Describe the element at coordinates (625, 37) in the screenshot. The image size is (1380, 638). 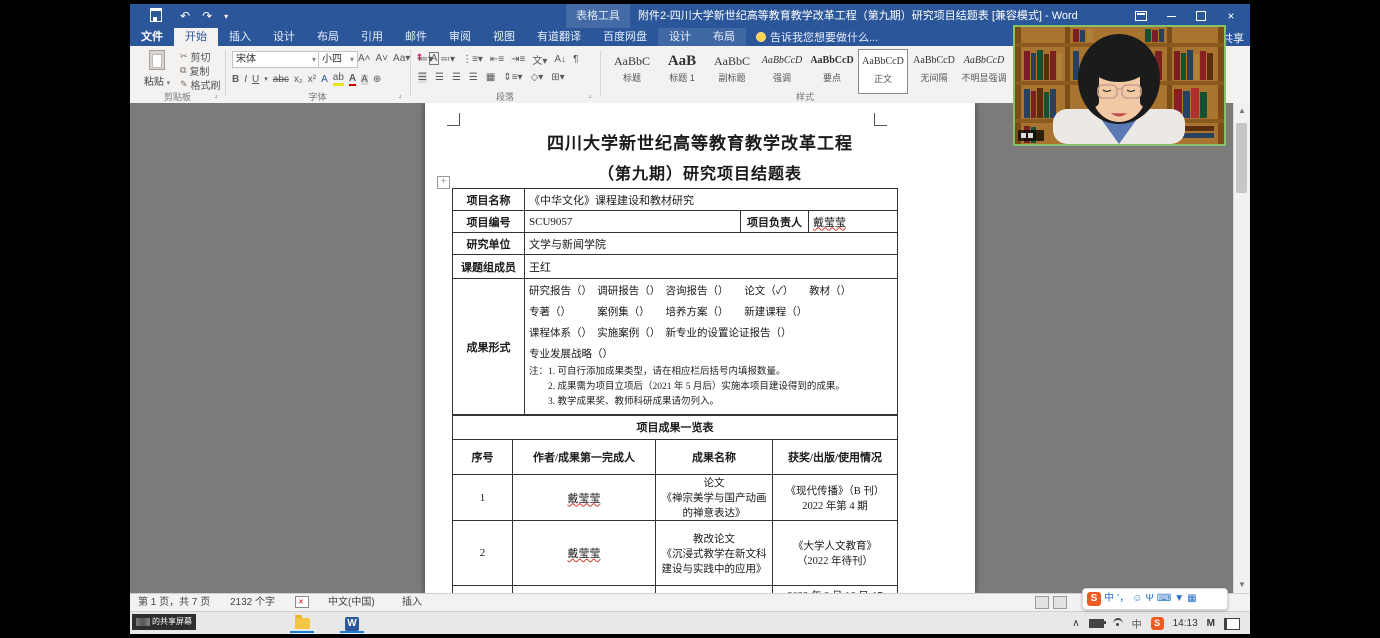
I see `tab-baidu-netdisk: 百度网盘` at that location.